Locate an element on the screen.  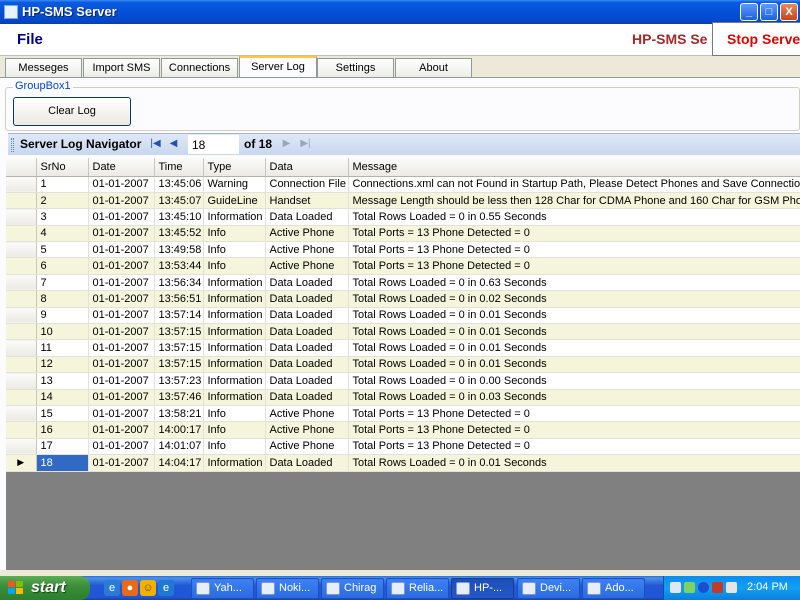
cell-message: Total Rows Loaded = 0 in 0.02 Seconds is located at coordinates (574, 299).